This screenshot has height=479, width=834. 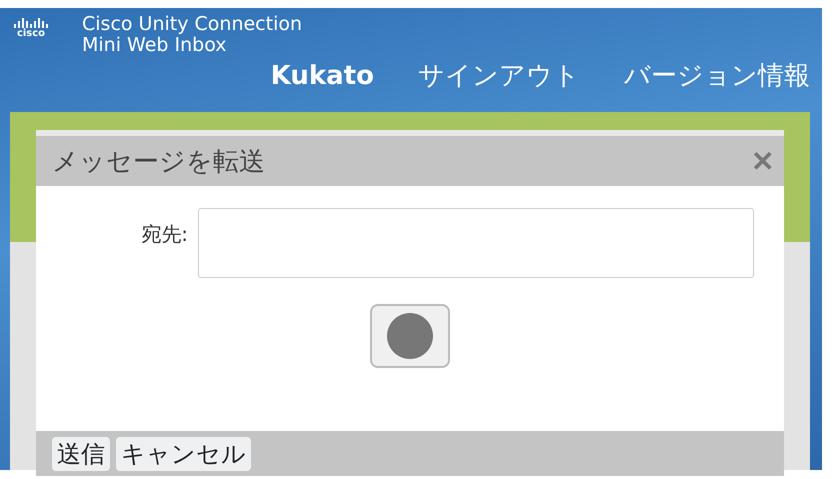 What do you see at coordinates (476, 243) in the screenshot?
I see `to-field` at bounding box center [476, 243].